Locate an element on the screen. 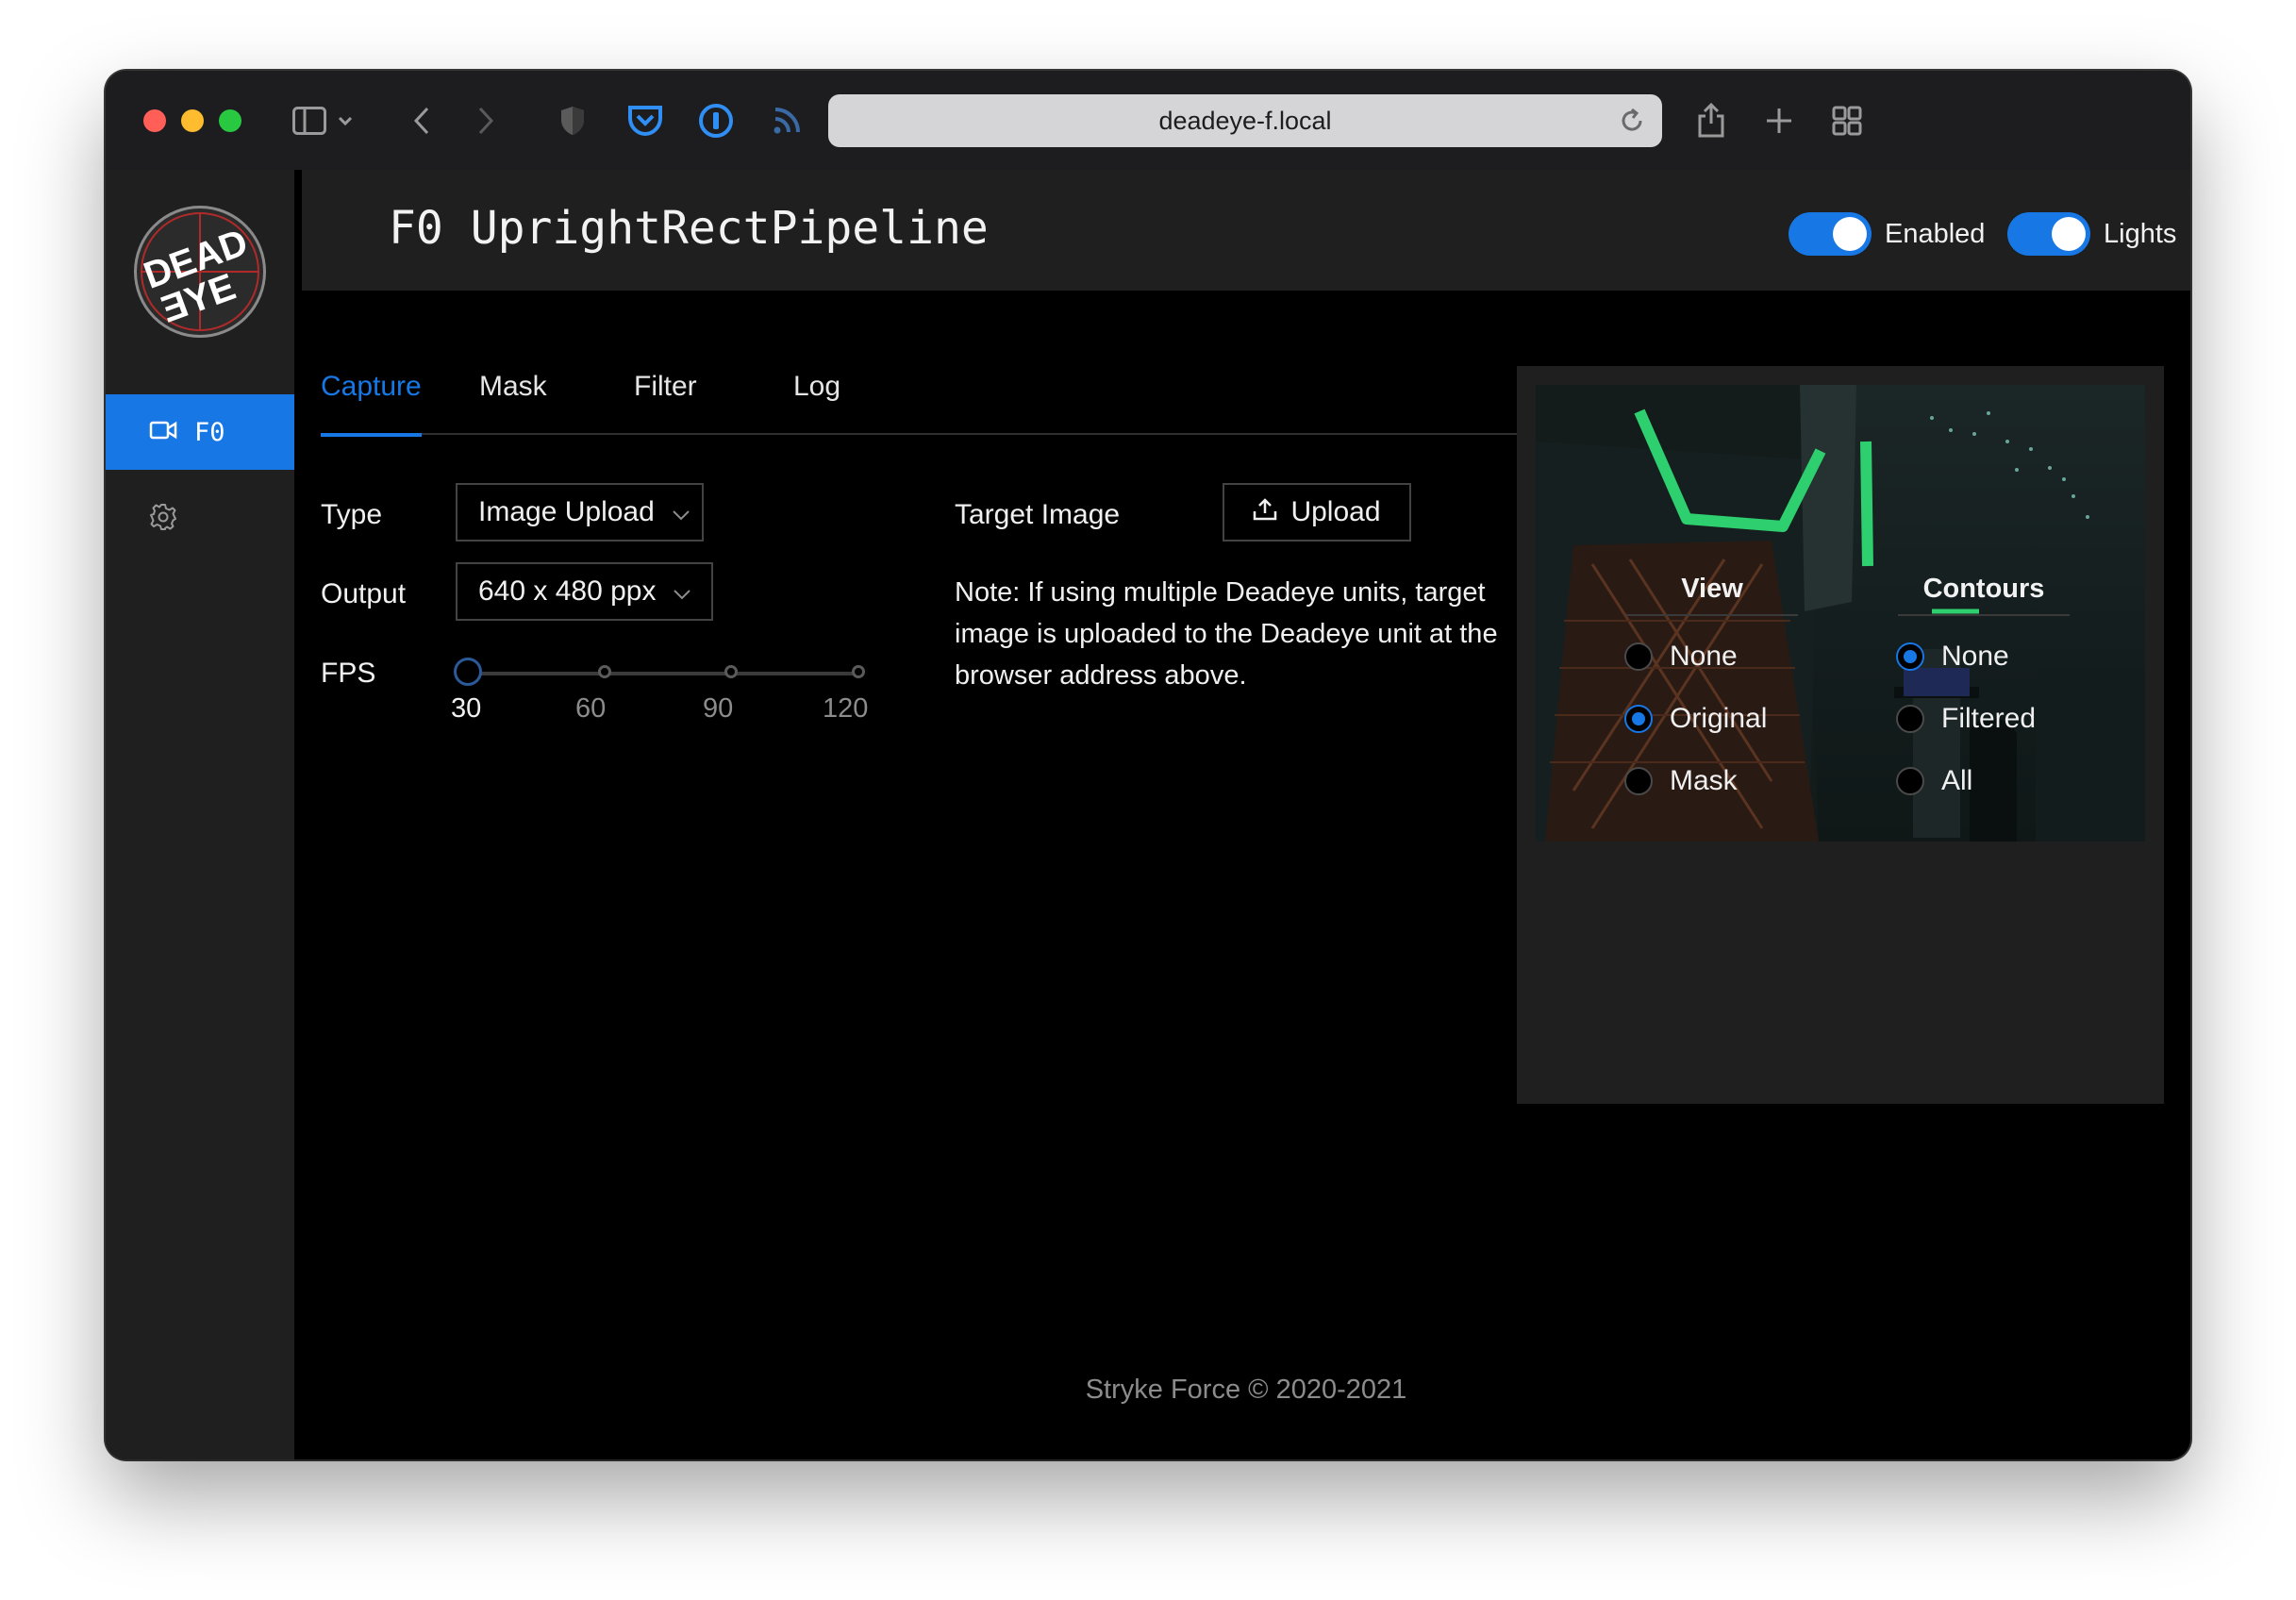 This screenshot has width=2296, height=1600. gear-icon is located at coordinates (163, 520).